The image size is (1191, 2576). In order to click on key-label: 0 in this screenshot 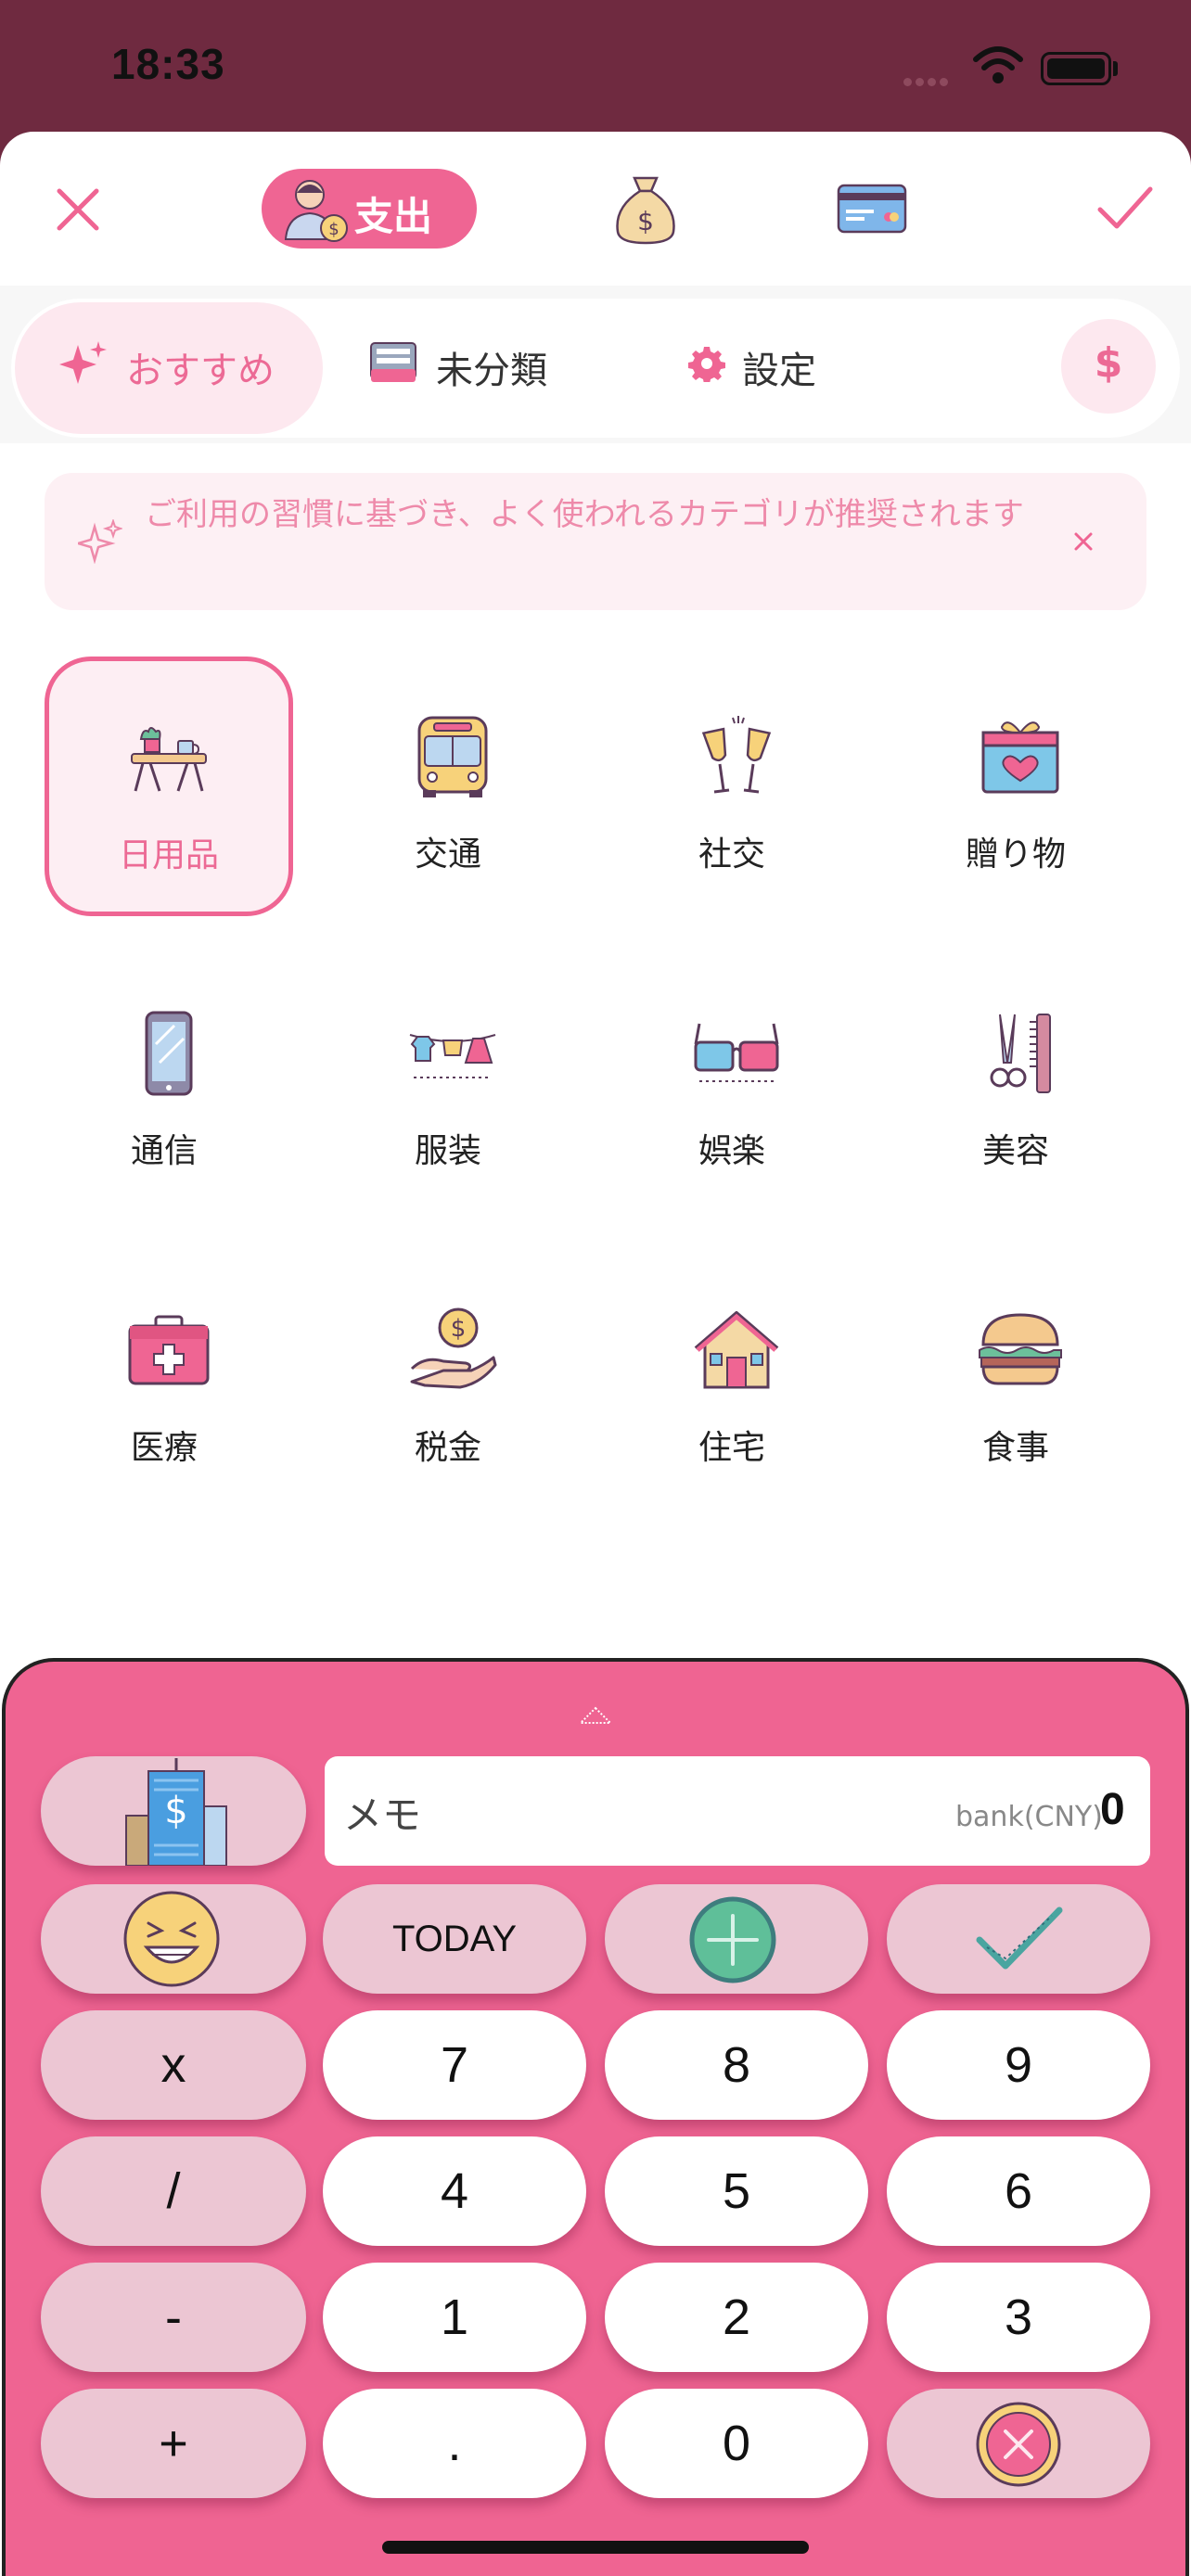, I will do `click(736, 2444)`.